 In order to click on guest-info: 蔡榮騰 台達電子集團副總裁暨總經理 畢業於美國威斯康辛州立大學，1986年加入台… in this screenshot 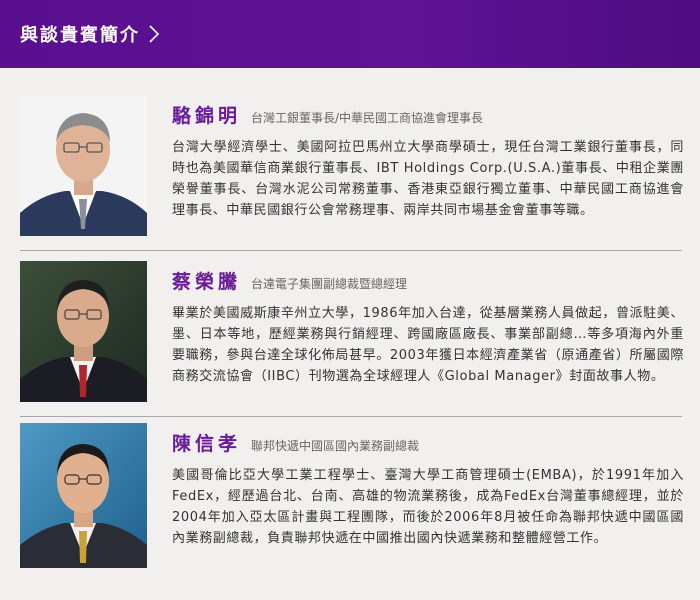, I will do `click(428, 327)`.